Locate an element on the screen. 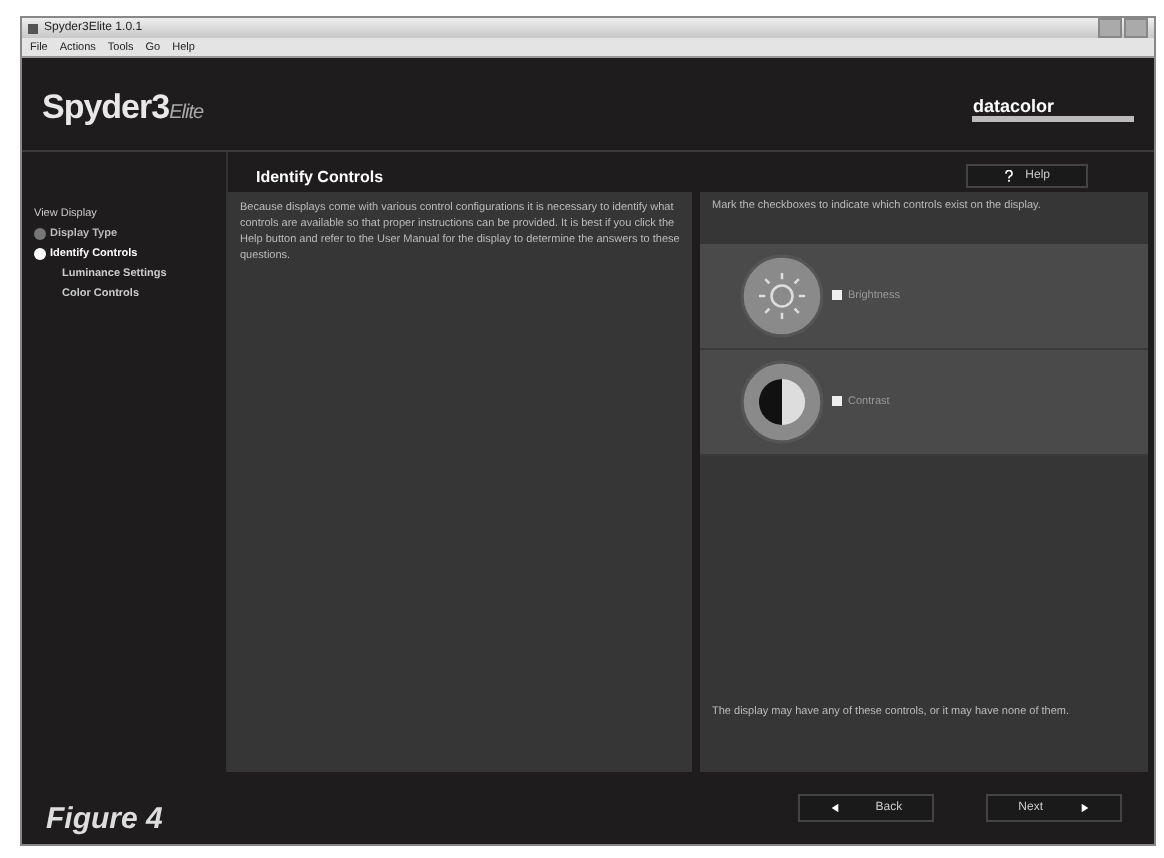 The width and height of the screenshot is (1164, 858). page-title: Identify Controls is located at coordinates (320, 176).